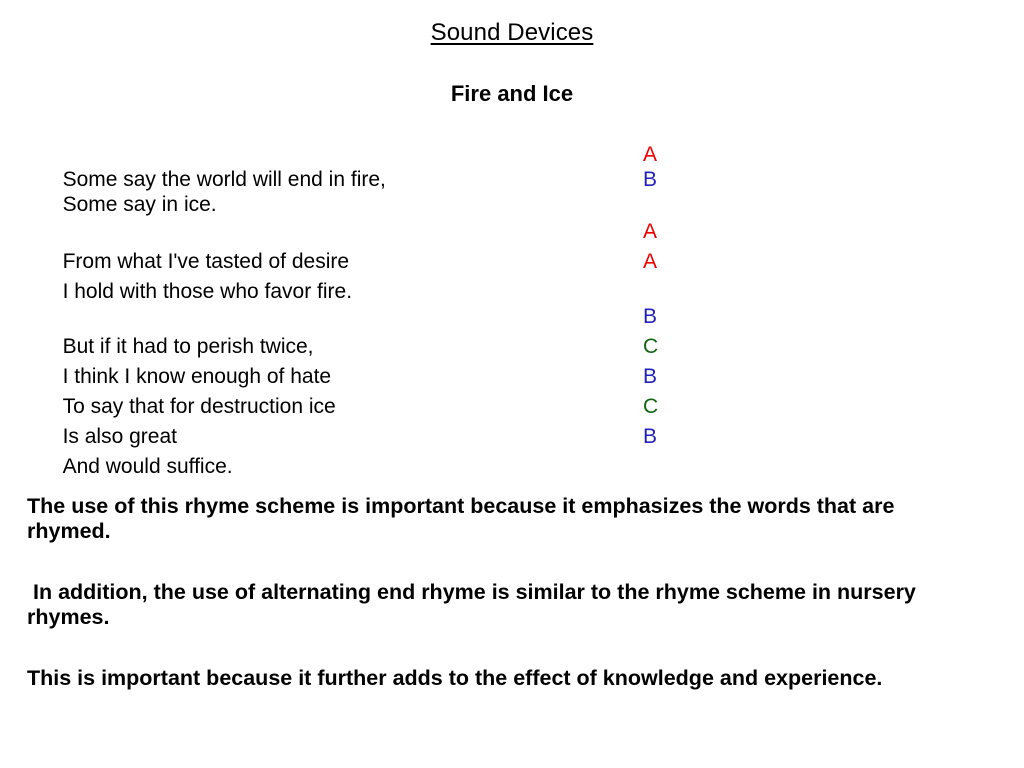 The height and width of the screenshot is (768, 1024). I want to click on poem-line: Some say in ice. B, so click(507, 191).